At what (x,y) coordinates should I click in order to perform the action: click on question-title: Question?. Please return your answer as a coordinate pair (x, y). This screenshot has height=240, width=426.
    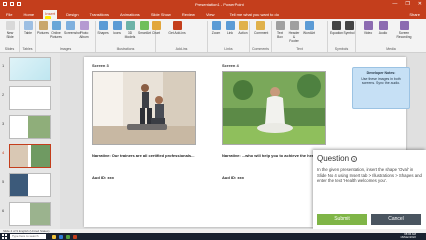
    Looking at the image, I should click on (337, 158).